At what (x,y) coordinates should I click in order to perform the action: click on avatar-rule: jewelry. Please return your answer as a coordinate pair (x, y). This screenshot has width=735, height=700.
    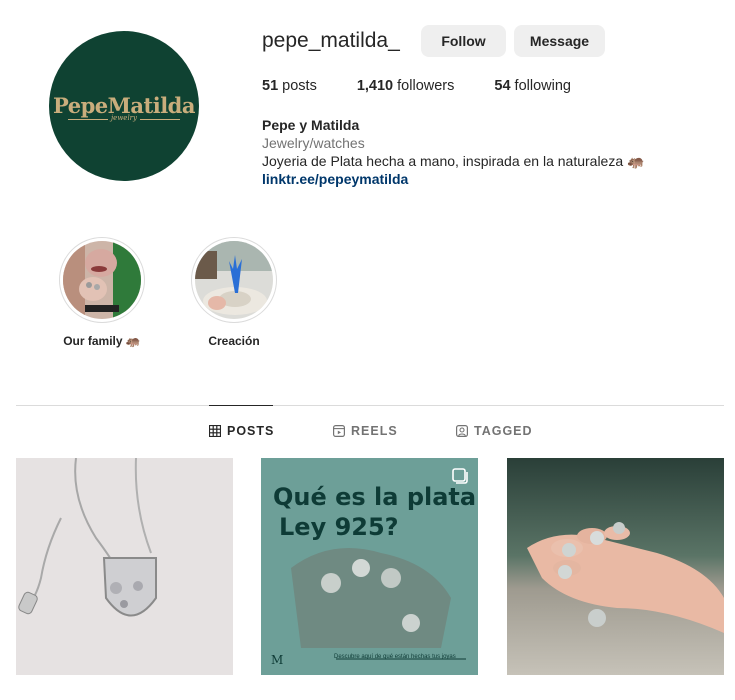
    Looking at the image, I should click on (124, 118).